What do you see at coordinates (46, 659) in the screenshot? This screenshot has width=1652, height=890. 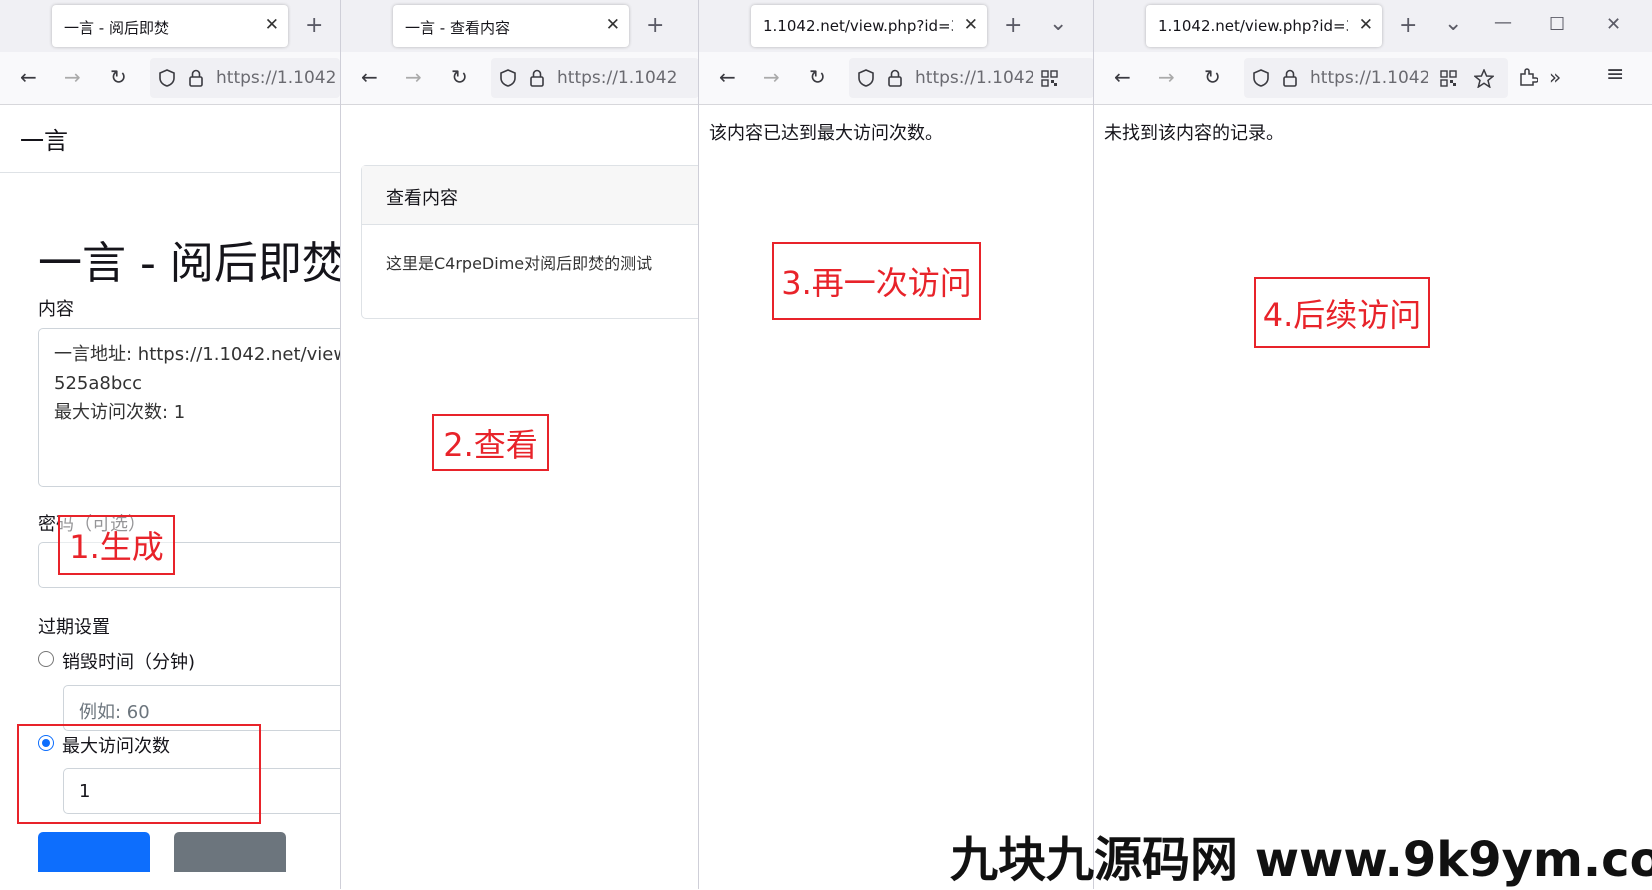 I see `radio-time` at bounding box center [46, 659].